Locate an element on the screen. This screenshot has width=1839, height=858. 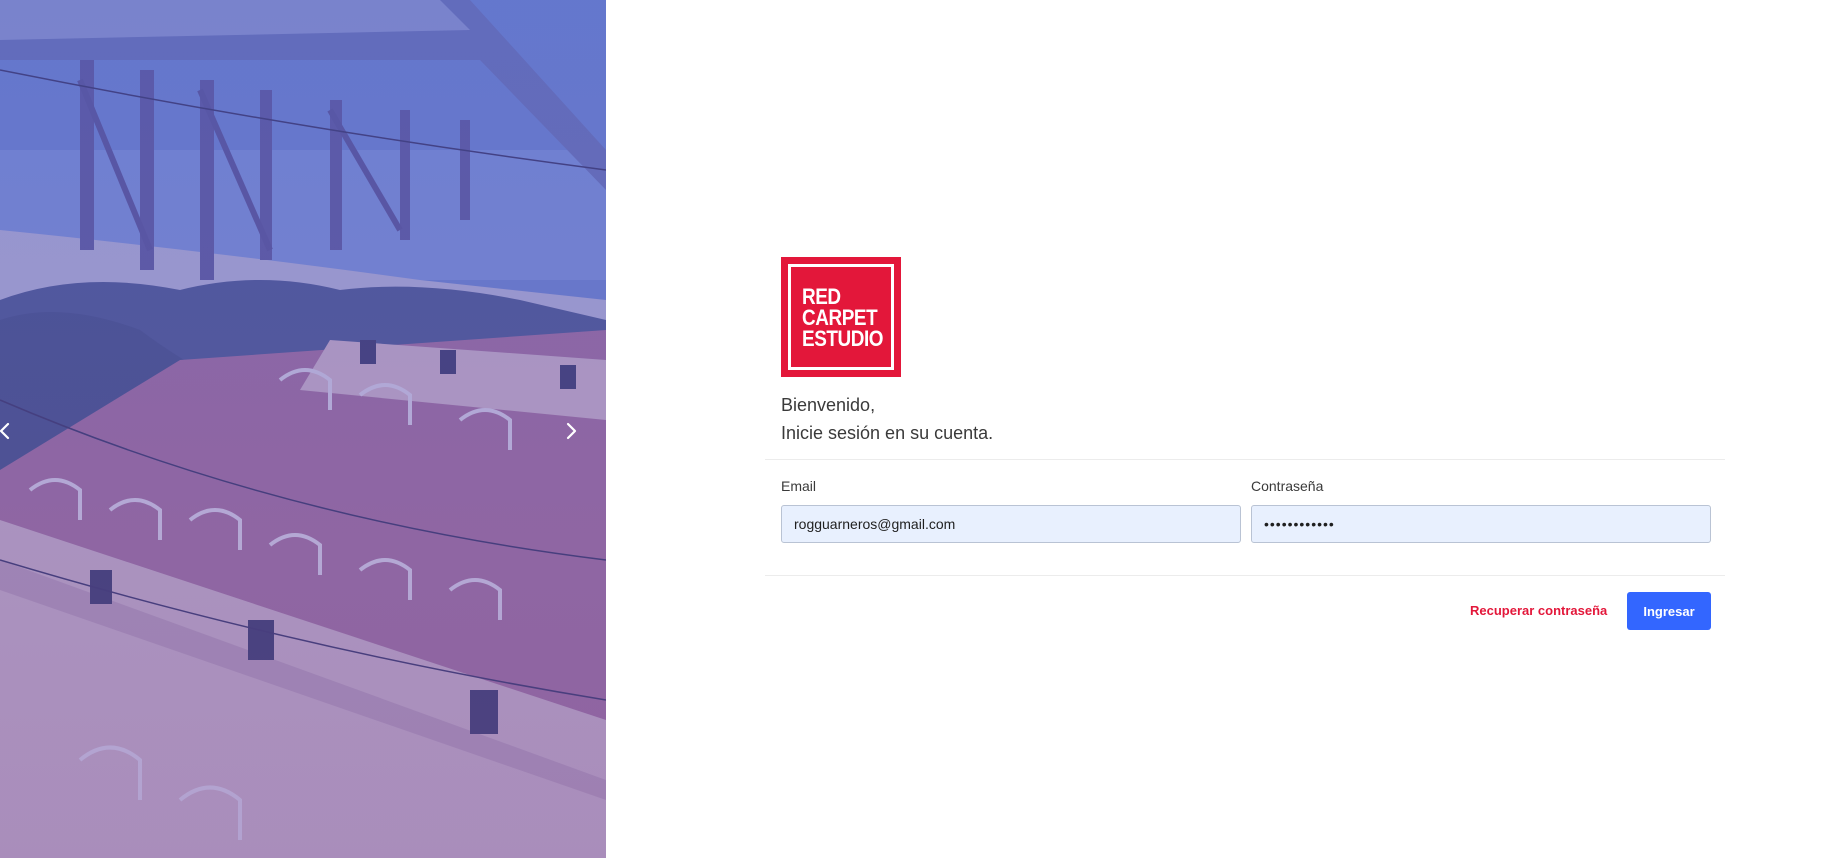
brand-logo-line-3: ESTUDIO is located at coordinates (843, 338).